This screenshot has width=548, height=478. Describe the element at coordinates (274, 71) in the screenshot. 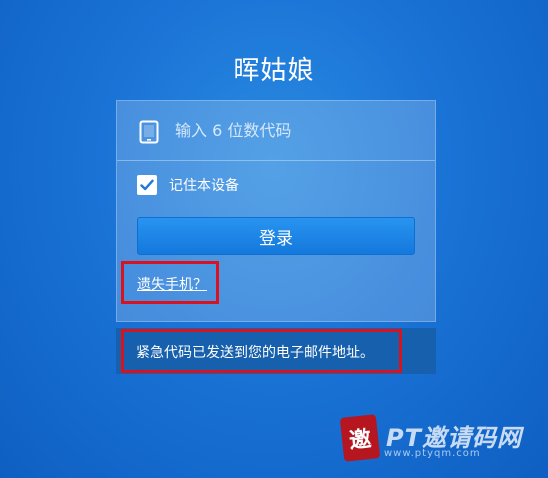

I see `page-title: 晖姑娘` at that location.